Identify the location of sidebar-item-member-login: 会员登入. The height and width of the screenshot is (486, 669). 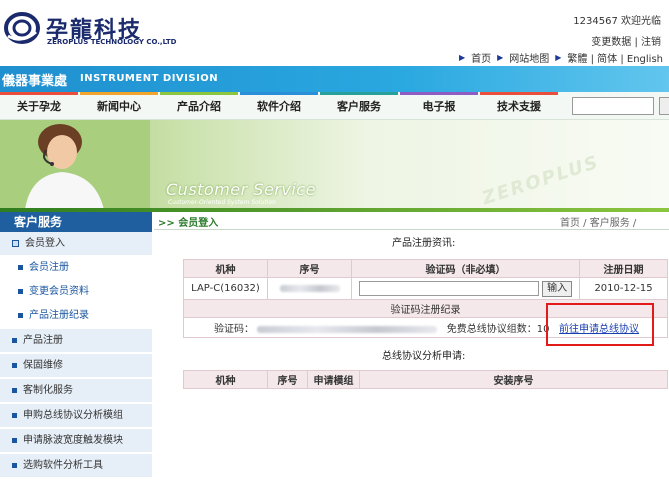
(76, 244).